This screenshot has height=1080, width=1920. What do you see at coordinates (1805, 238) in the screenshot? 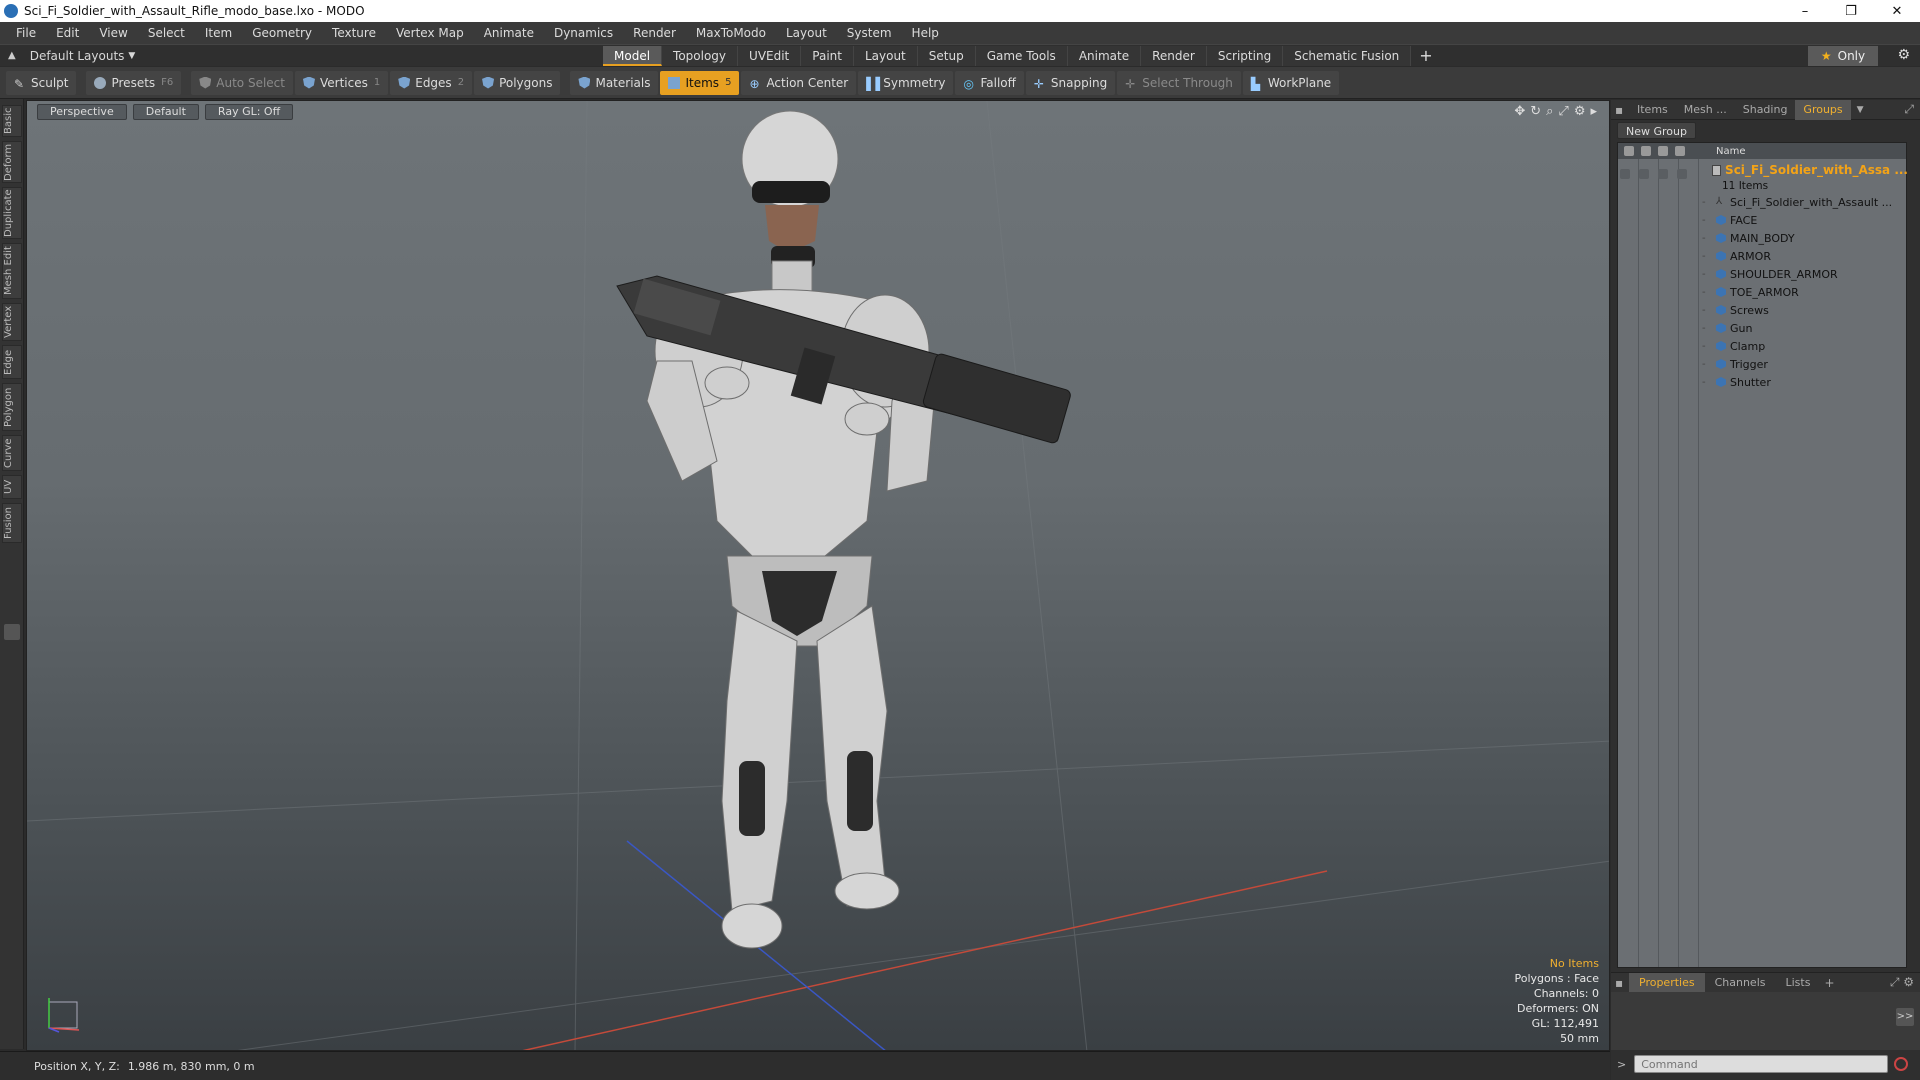
I see `list-item: - MAIN_BODY` at bounding box center [1805, 238].